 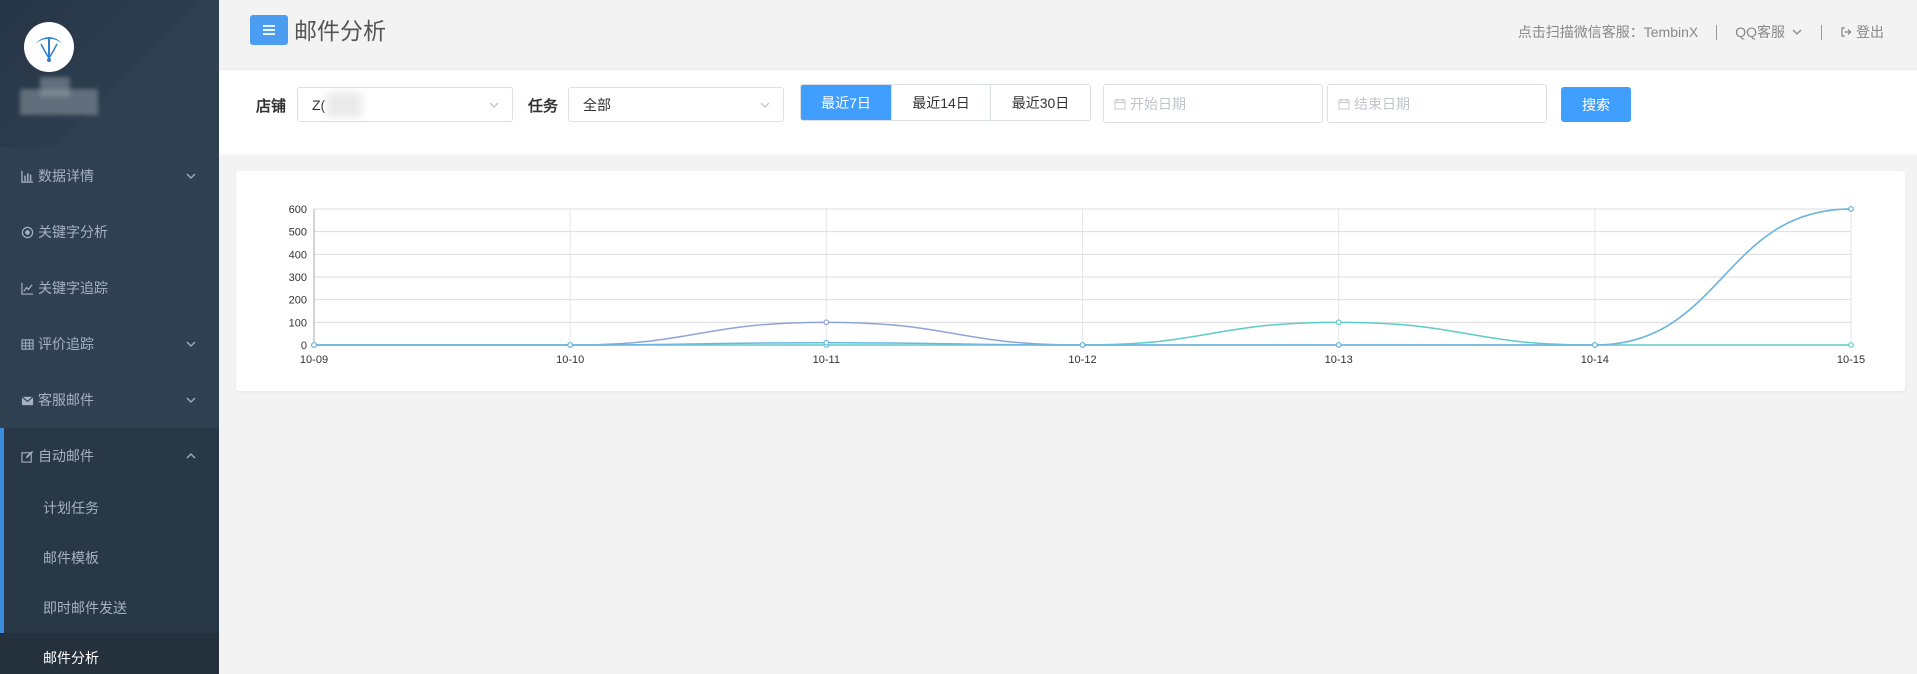 What do you see at coordinates (73, 288) in the screenshot?
I see `sidebar-item-label: 关键字追踪` at bounding box center [73, 288].